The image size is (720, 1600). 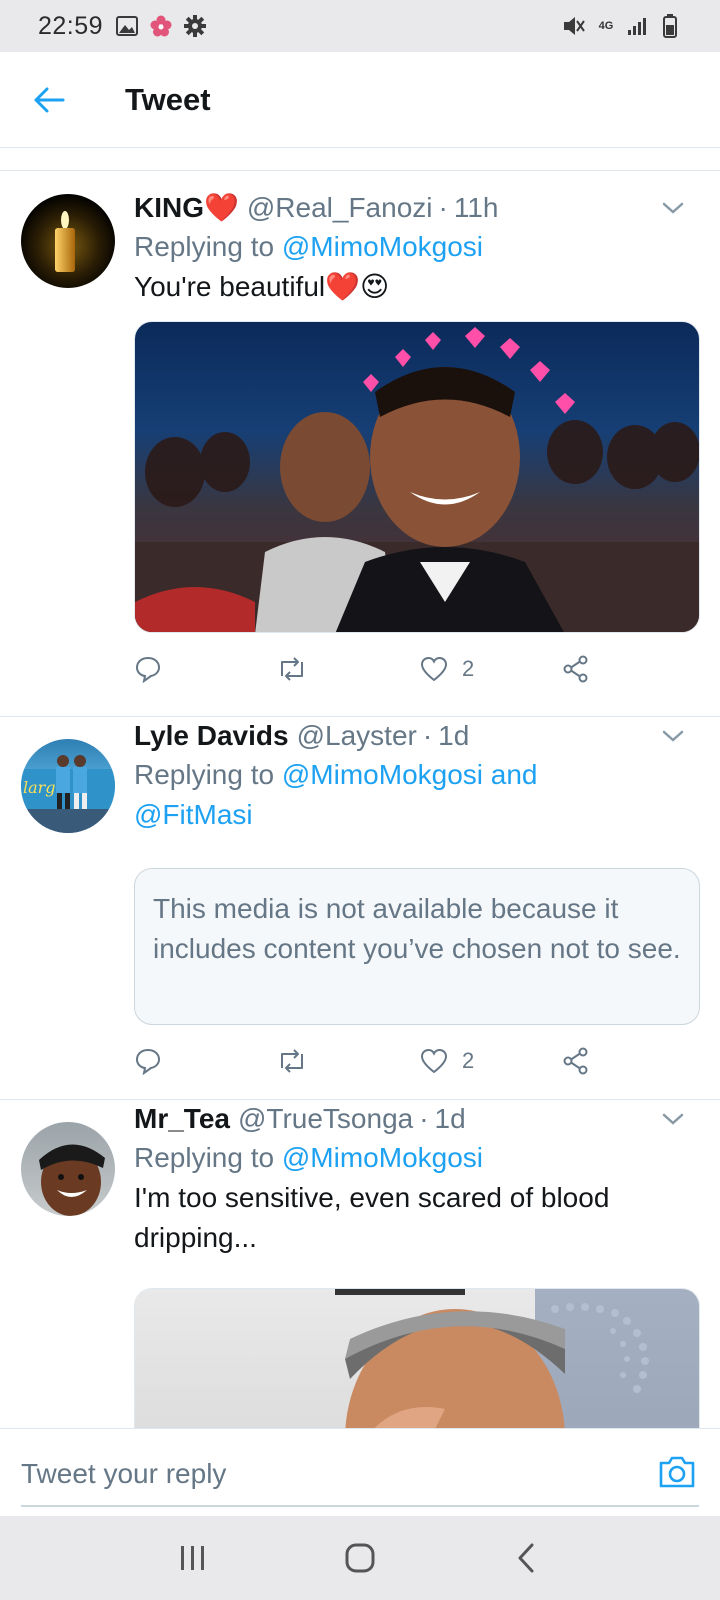 I want to click on flower-icon, so click(x=161, y=26).